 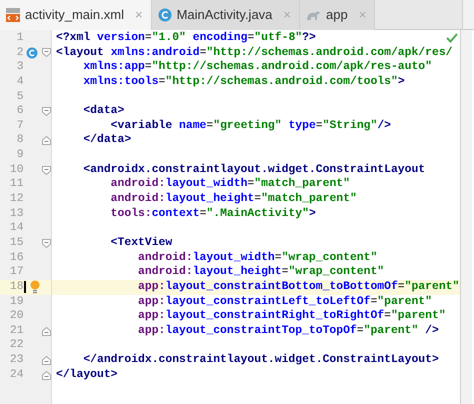 I want to click on code-line: app:layout_constraintLeft_toLeftOf="parent", so click(x=284, y=302).